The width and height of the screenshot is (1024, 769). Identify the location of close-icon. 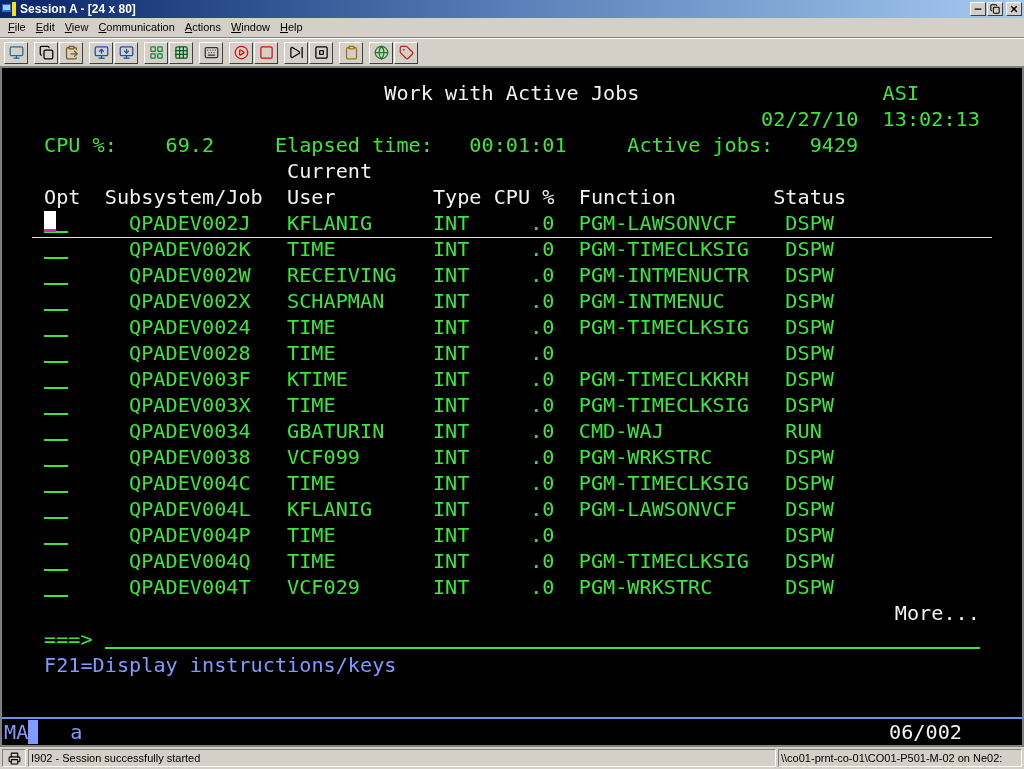
(1014, 9).